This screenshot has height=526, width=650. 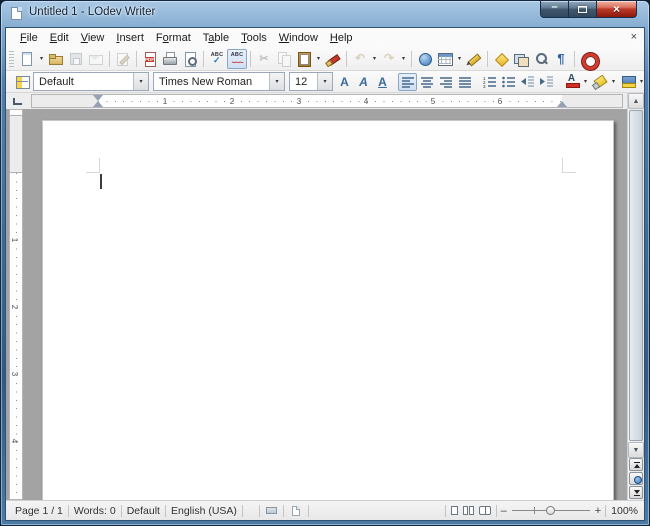 What do you see at coordinates (219, 81) in the screenshot?
I see `font-name-combobox: Times New Roman ▾` at bounding box center [219, 81].